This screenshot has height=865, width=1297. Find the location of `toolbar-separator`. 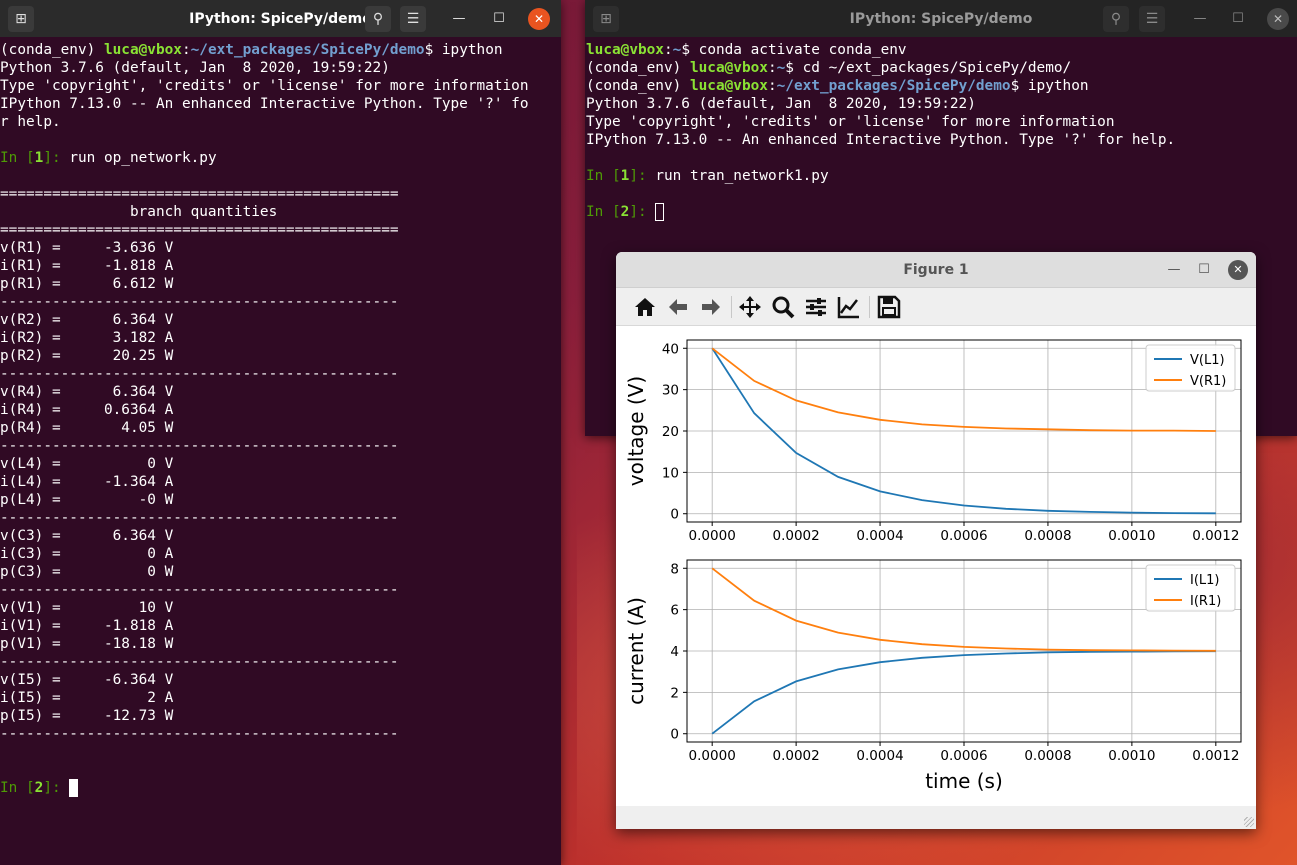

toolbar-separator is located at coordinates (731, 307).